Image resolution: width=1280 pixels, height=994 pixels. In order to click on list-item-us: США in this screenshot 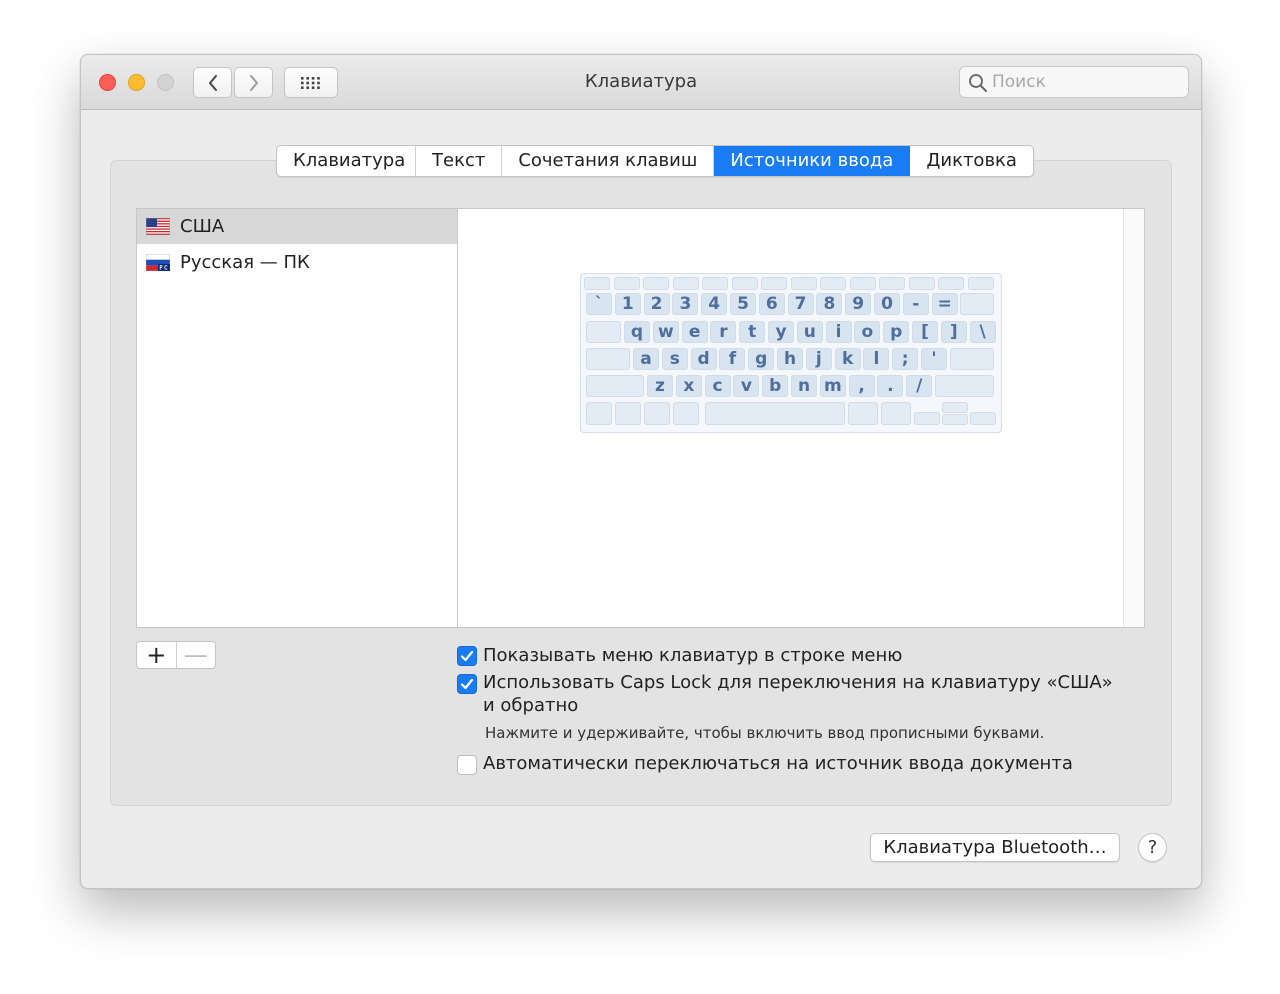, I will do `click(297, 226)`.